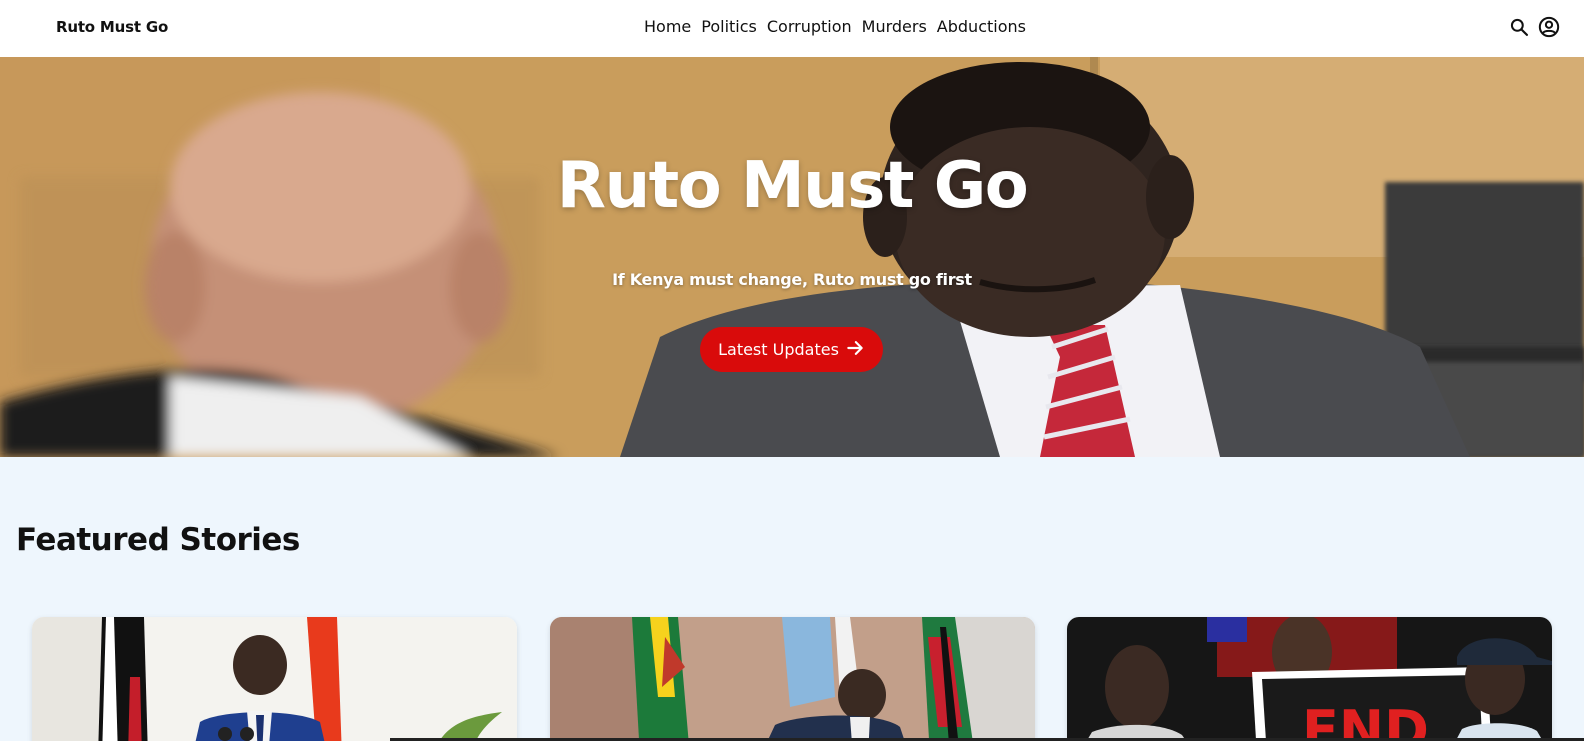  Describe the element at coordinates (1534, 27) in the screenshot. I see `header-actions` at that location.